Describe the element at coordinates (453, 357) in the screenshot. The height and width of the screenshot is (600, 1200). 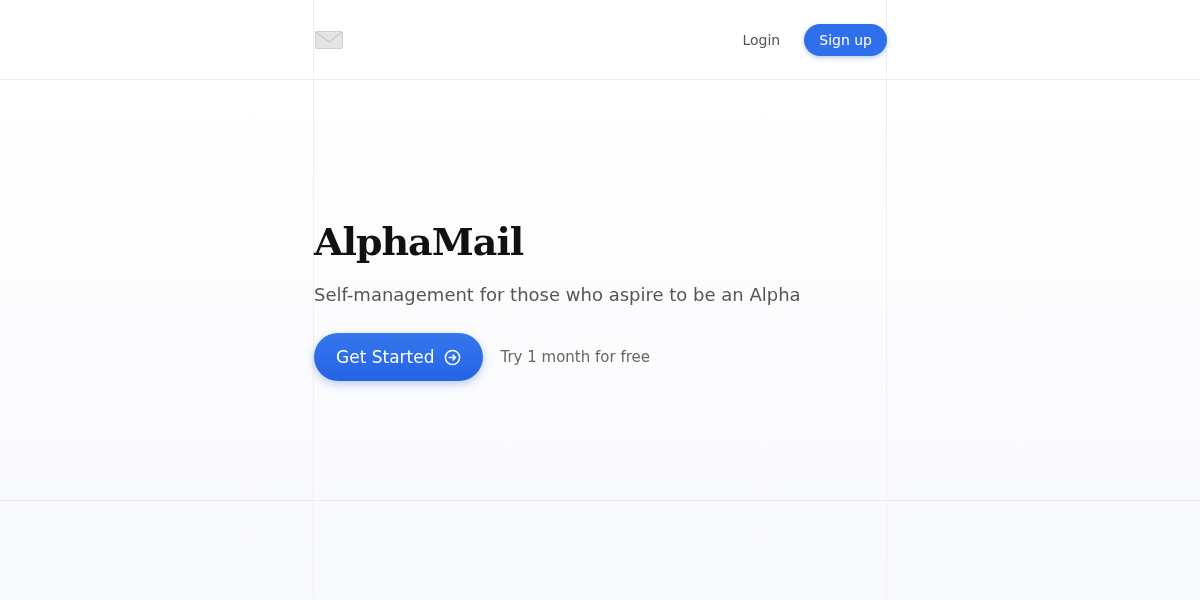
I see `arrow-circle-icon` at that location.